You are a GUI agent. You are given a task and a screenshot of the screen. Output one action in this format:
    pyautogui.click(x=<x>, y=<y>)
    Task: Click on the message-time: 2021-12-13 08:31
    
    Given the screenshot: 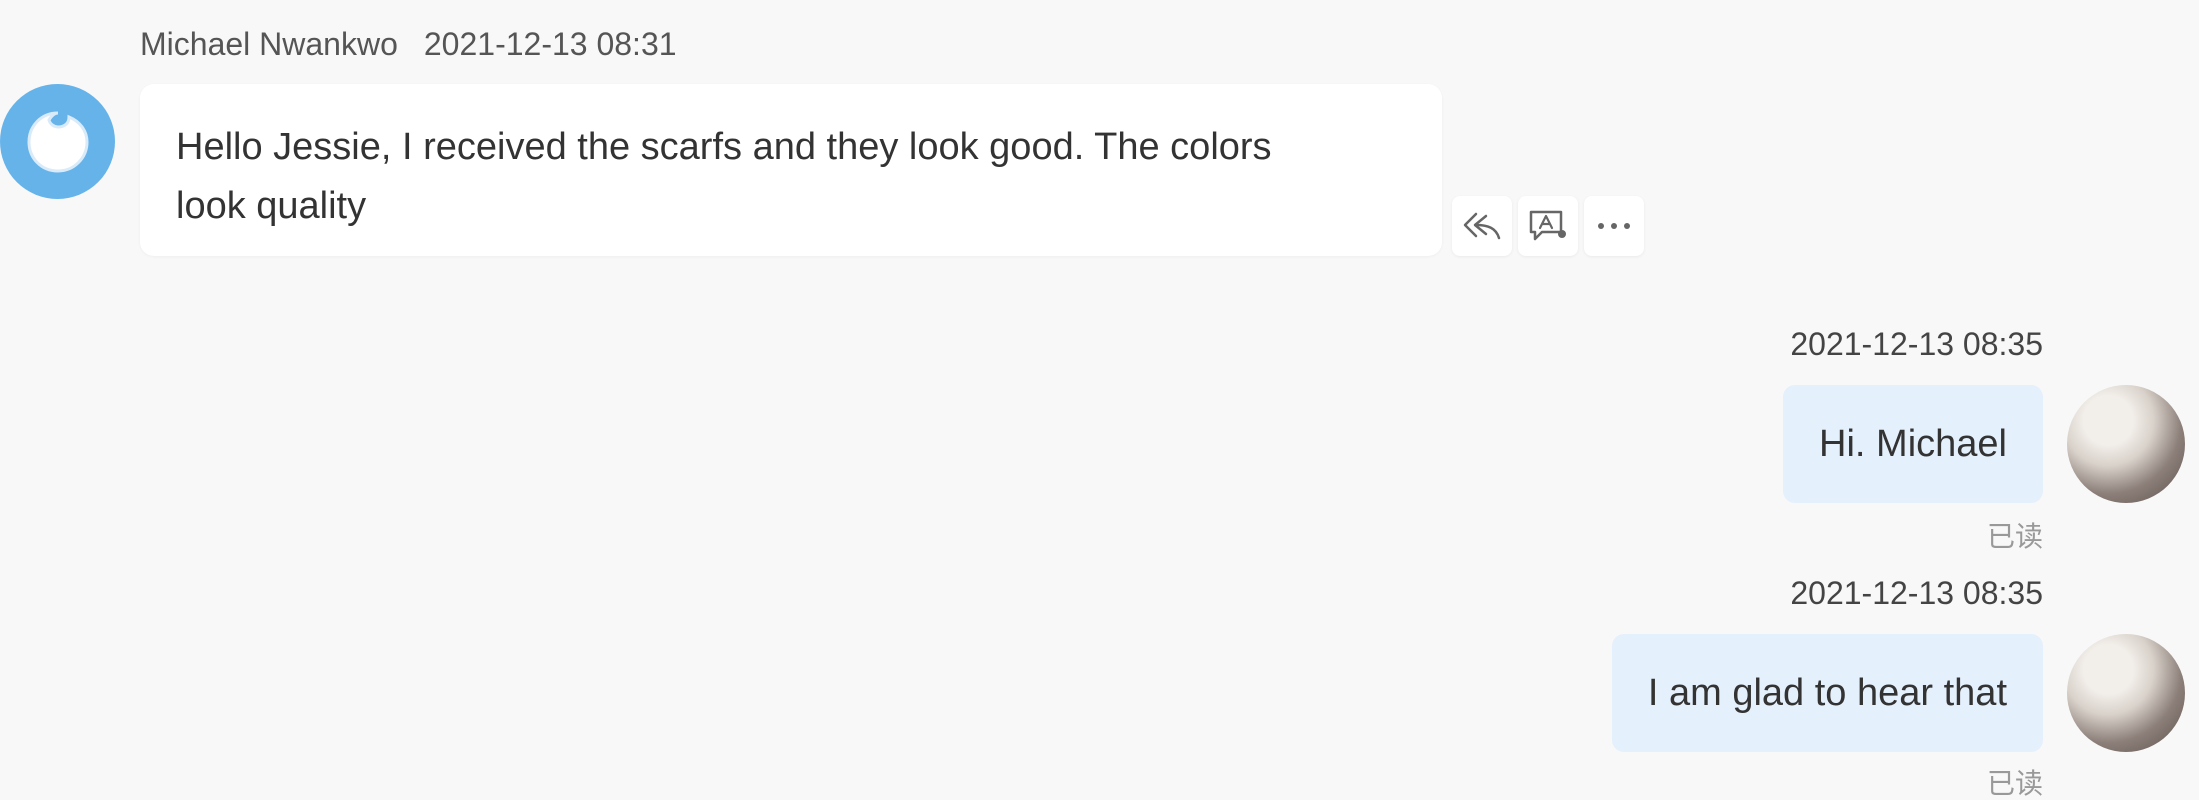 What is the action you would take?
    pyautogui.click(x=550, y=44)
    